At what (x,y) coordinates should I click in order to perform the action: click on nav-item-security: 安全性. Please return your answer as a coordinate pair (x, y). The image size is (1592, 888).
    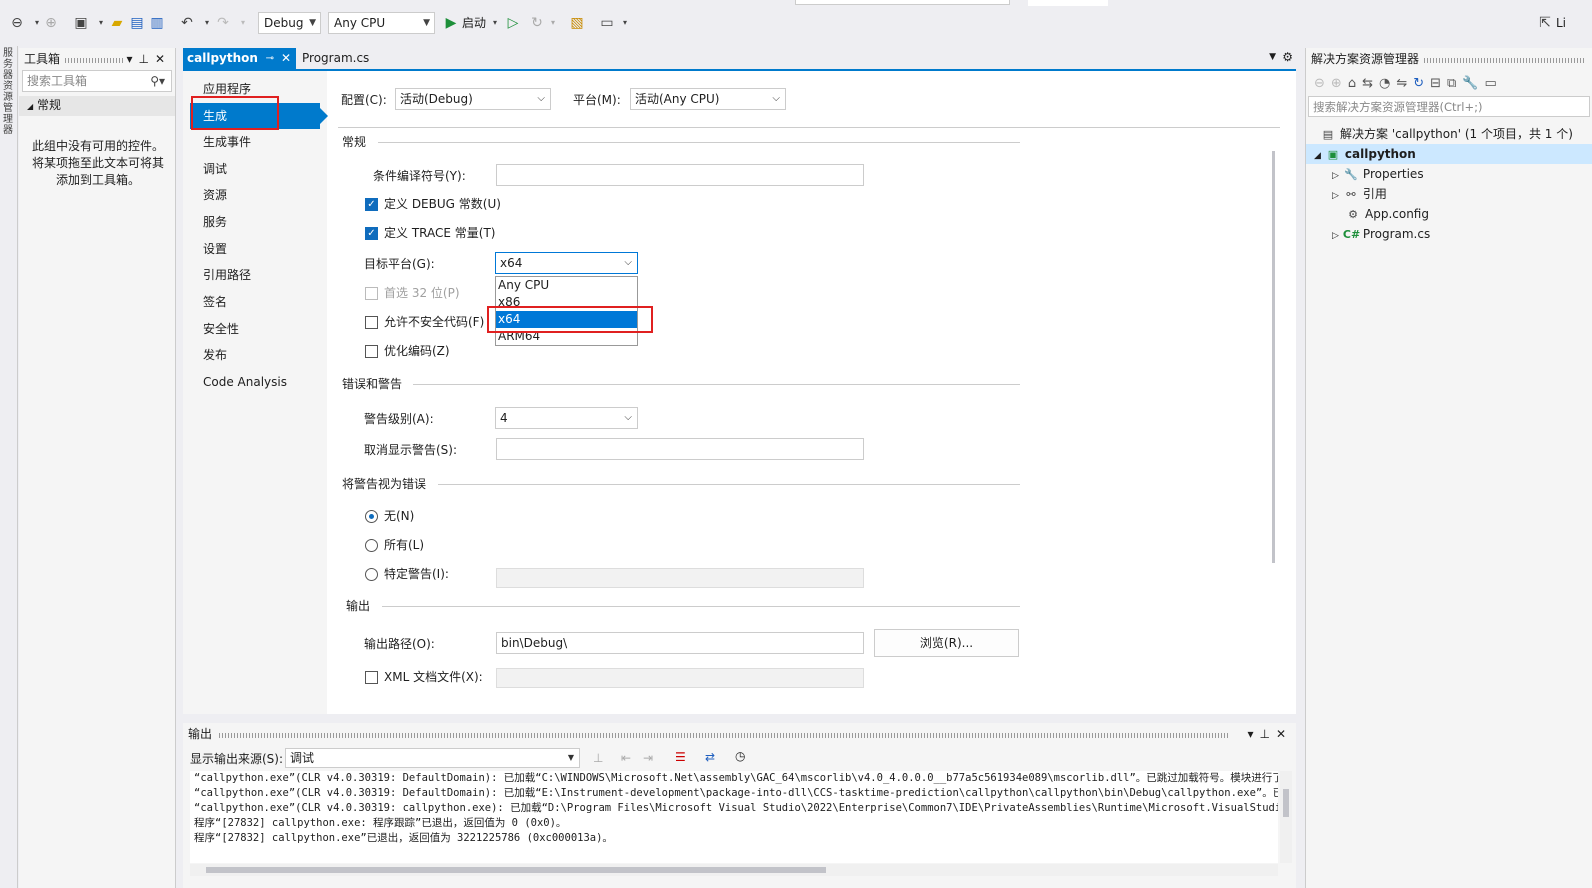
    Looking at the image, I should click on (221, 329).